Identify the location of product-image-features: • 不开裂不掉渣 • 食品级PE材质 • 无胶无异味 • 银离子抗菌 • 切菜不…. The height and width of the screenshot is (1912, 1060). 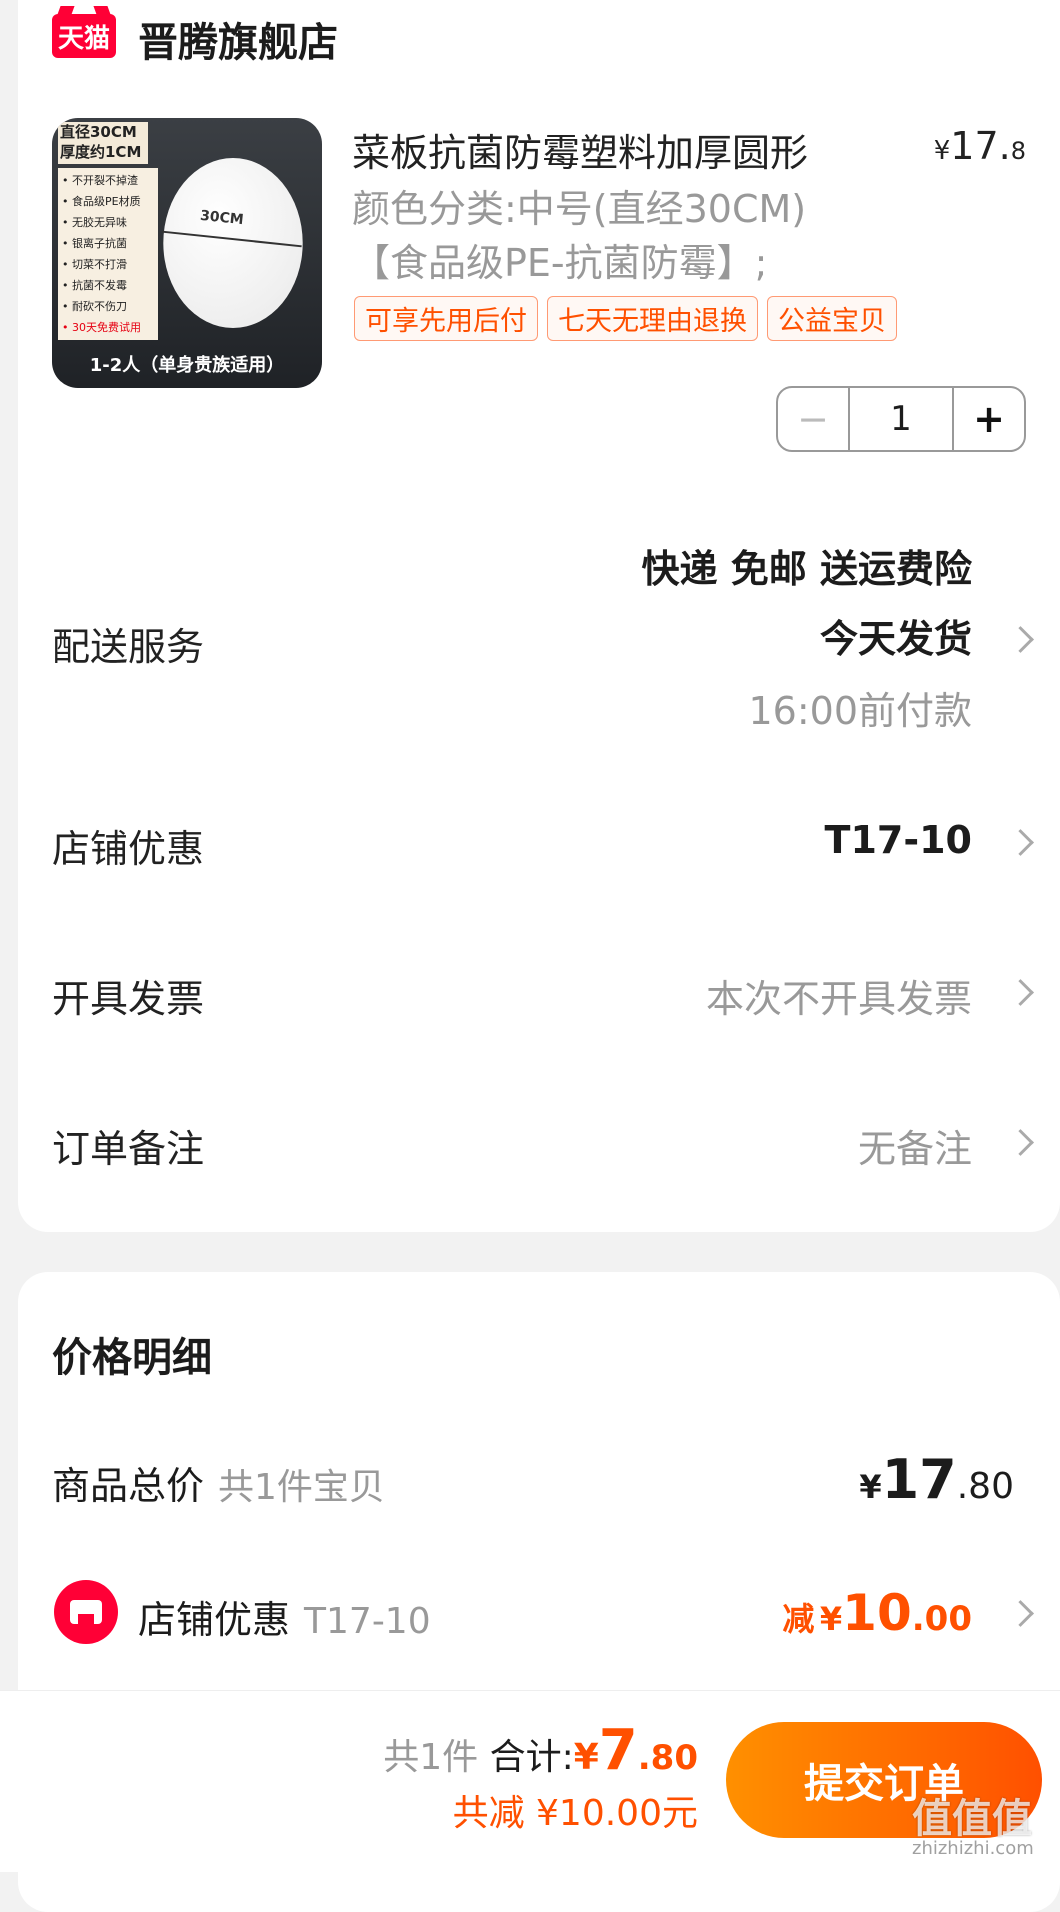
(108, 254).